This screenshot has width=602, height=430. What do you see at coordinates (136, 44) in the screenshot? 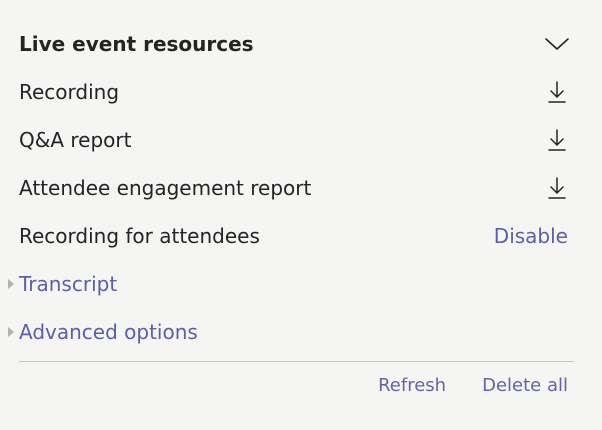
I see `panel-title: Live event resources` at bounding box center [136, 44].